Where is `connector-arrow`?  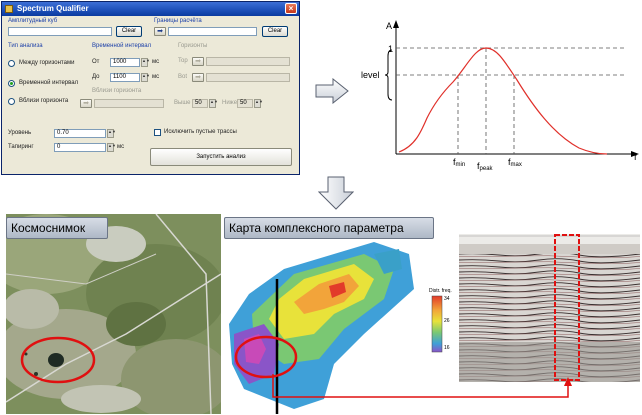 connector-arrow is located at coordinates (422, 386).